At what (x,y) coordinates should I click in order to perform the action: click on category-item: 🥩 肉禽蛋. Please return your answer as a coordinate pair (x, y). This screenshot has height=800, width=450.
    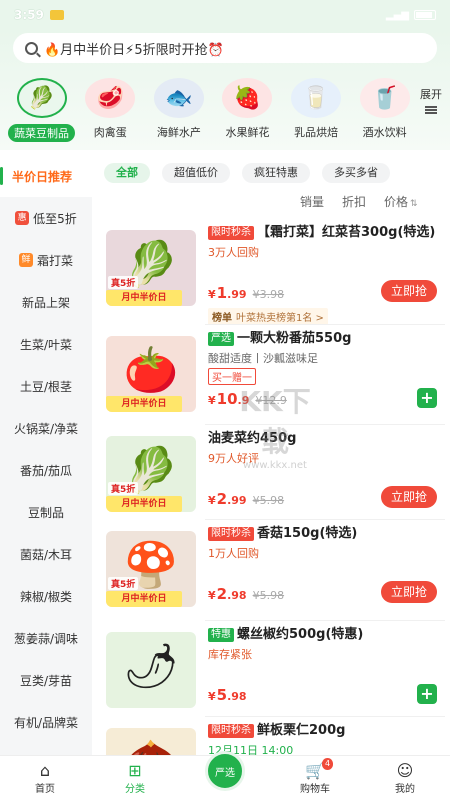
    Looking at the image, I should click on (110, 112).